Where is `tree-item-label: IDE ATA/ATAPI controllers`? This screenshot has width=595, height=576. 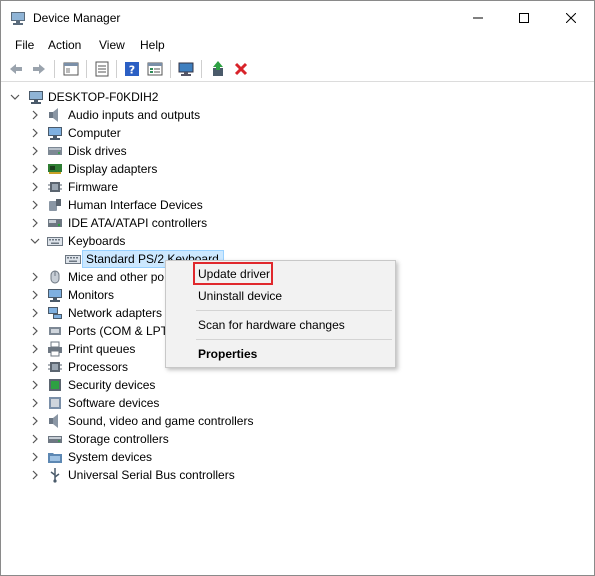
tree-item-label: IDE ATA/ATAPI controllers is located at coordinates (138, 223).